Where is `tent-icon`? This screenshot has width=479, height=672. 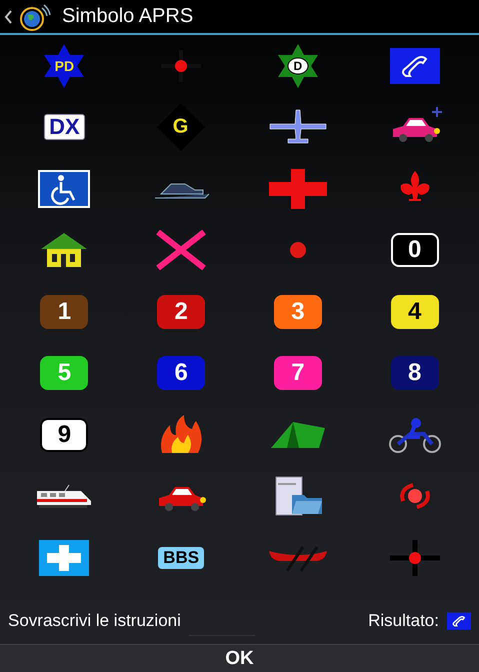 tent-icon is located at coordinates (297, 435).